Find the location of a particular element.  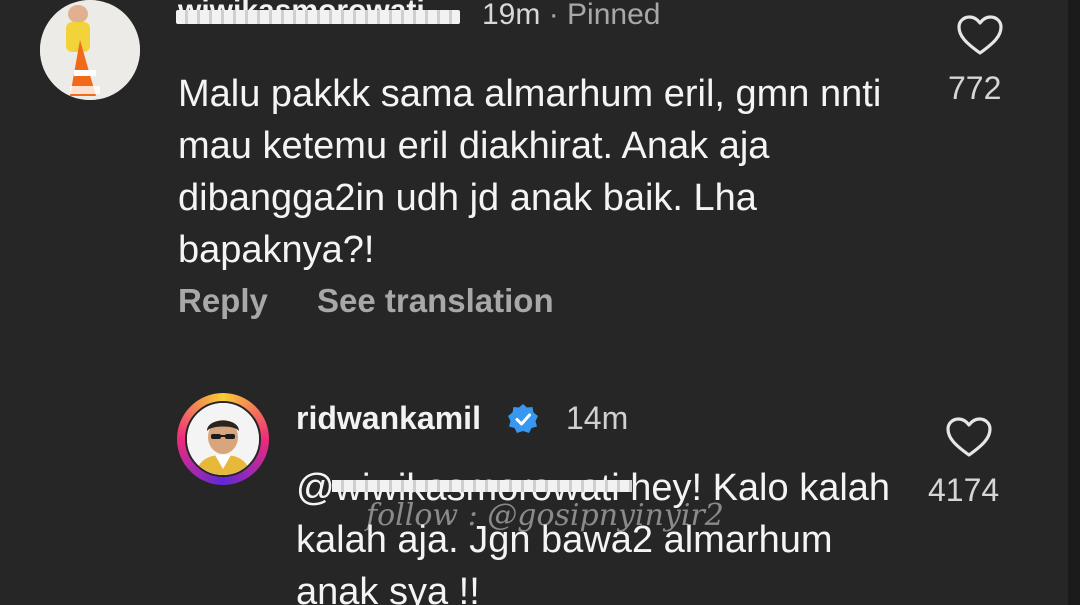

comment-meta: 19m · Pinned is located at coordinates (571, 16).